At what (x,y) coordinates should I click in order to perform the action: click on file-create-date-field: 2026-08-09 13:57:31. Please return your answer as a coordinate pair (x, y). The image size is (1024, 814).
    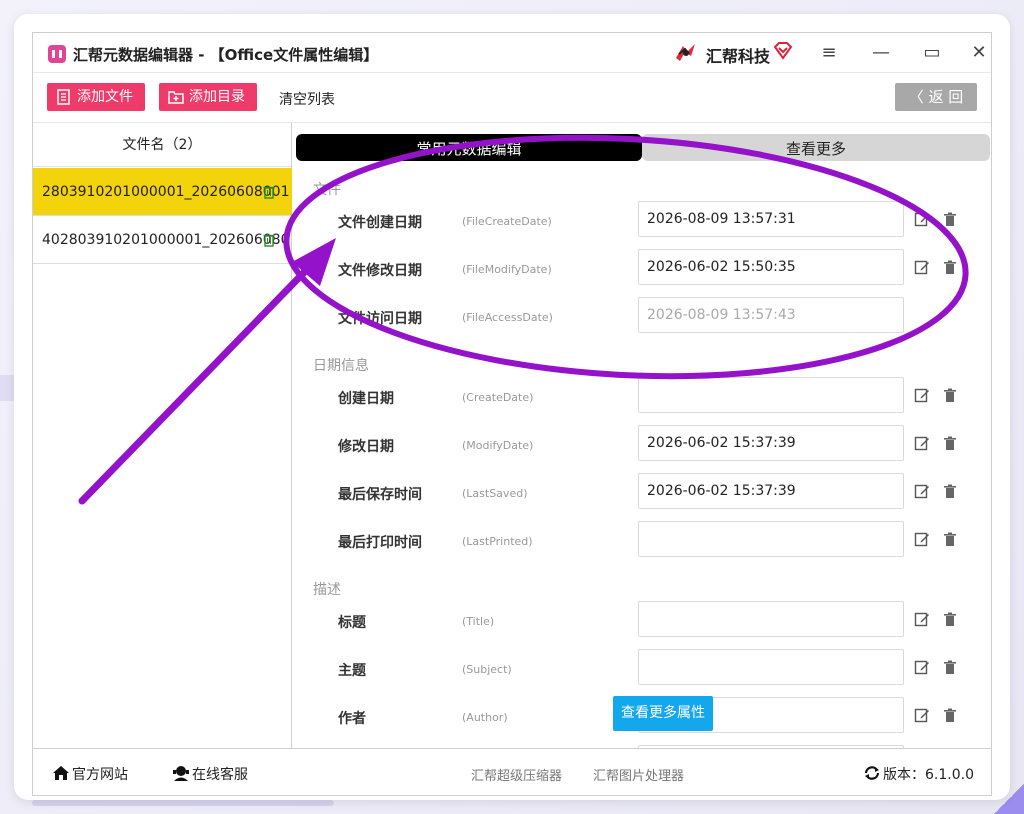
    Looking at the image, I should click on (771, 219).